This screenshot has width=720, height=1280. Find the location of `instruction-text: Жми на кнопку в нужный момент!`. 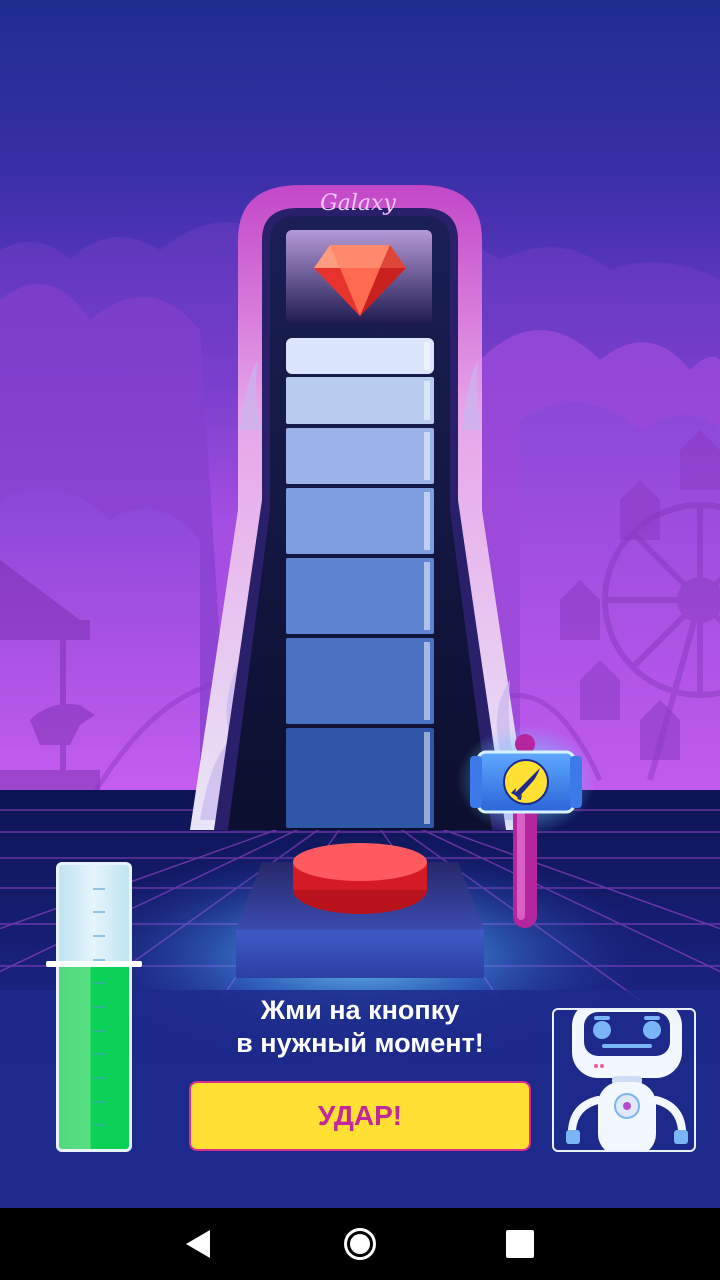

instruction-text: Жми на кнопку в нужный момент! is located at coordinates (360, 1027).